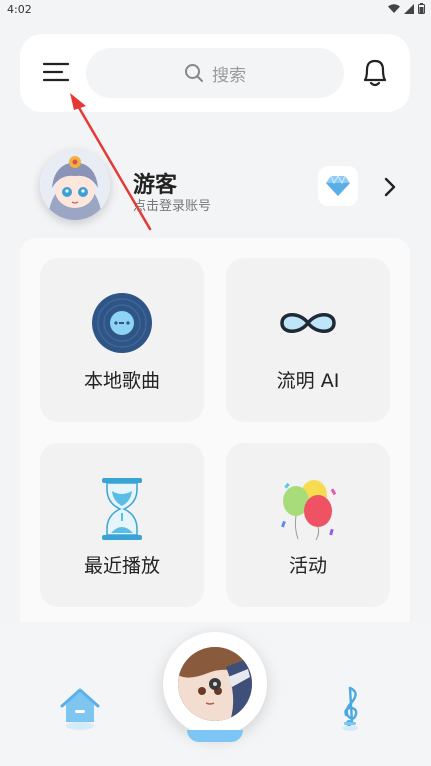 Image resolution: width=431 pixels, height=766 pixels. What do you see at coordinates (122, 323) in the screenshot?
I see `vinyl-record-icon` at bounding box center [122, 323].